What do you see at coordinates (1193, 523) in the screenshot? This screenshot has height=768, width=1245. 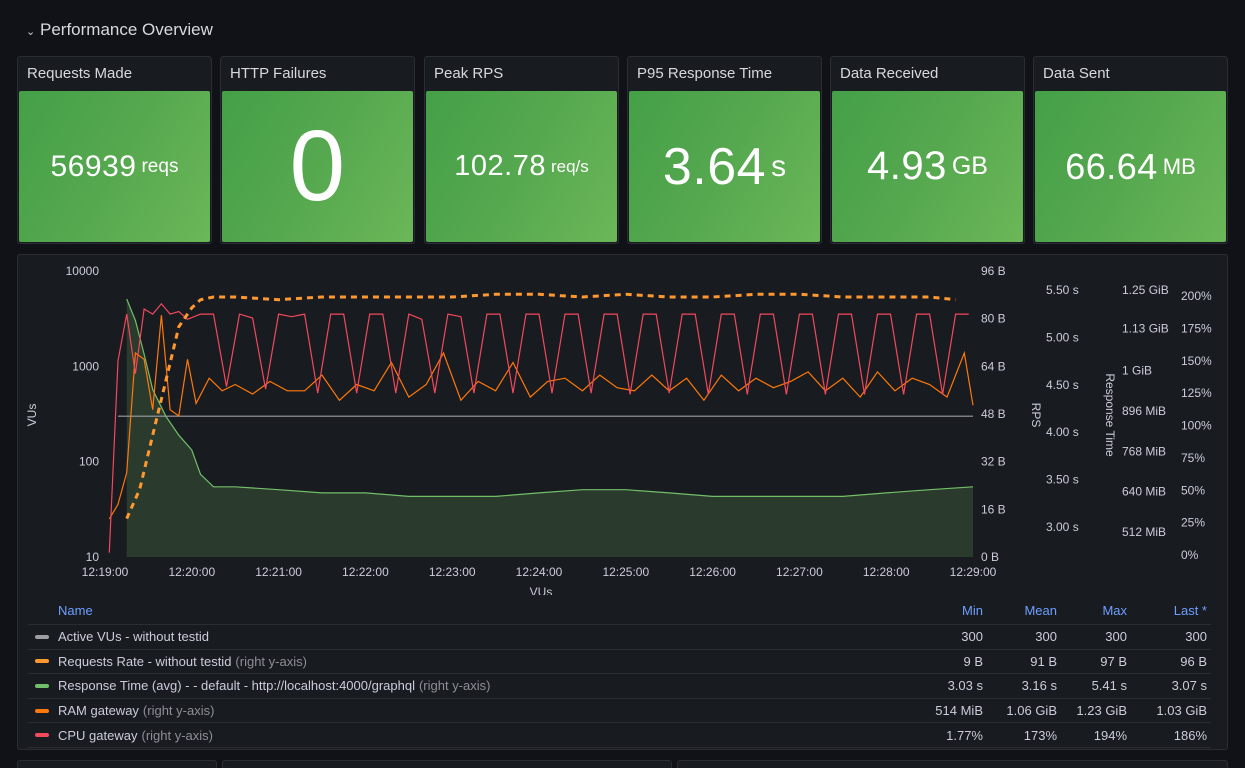 I see `y-tick-label-cpu: 25%` at bounding box center [1193, 523].